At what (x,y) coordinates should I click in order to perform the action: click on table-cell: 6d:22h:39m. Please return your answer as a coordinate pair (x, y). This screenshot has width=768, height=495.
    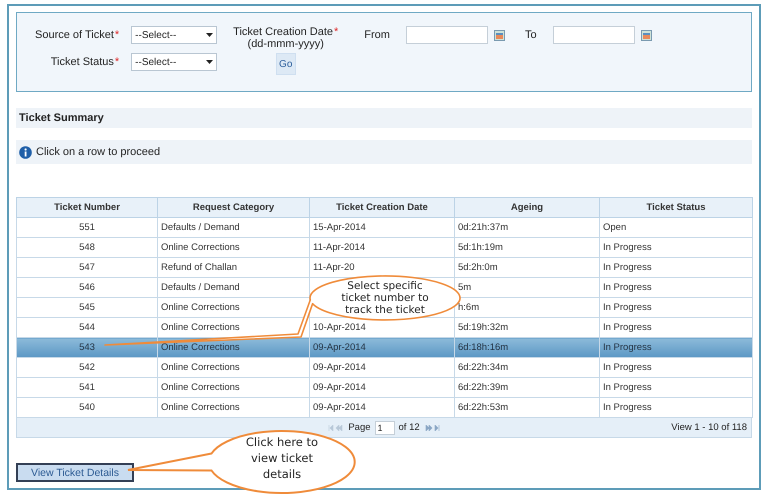
    Looking at the image, I should click on (527, 388).